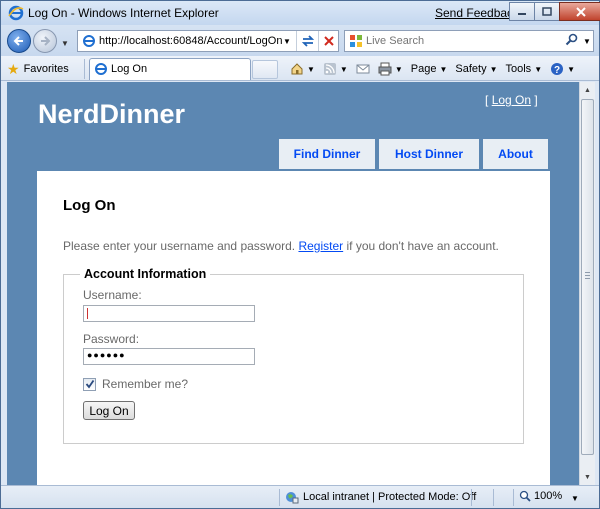 The image size is (600, 509). I want to click on scroll-up-button: ▲, so click(587, 90).